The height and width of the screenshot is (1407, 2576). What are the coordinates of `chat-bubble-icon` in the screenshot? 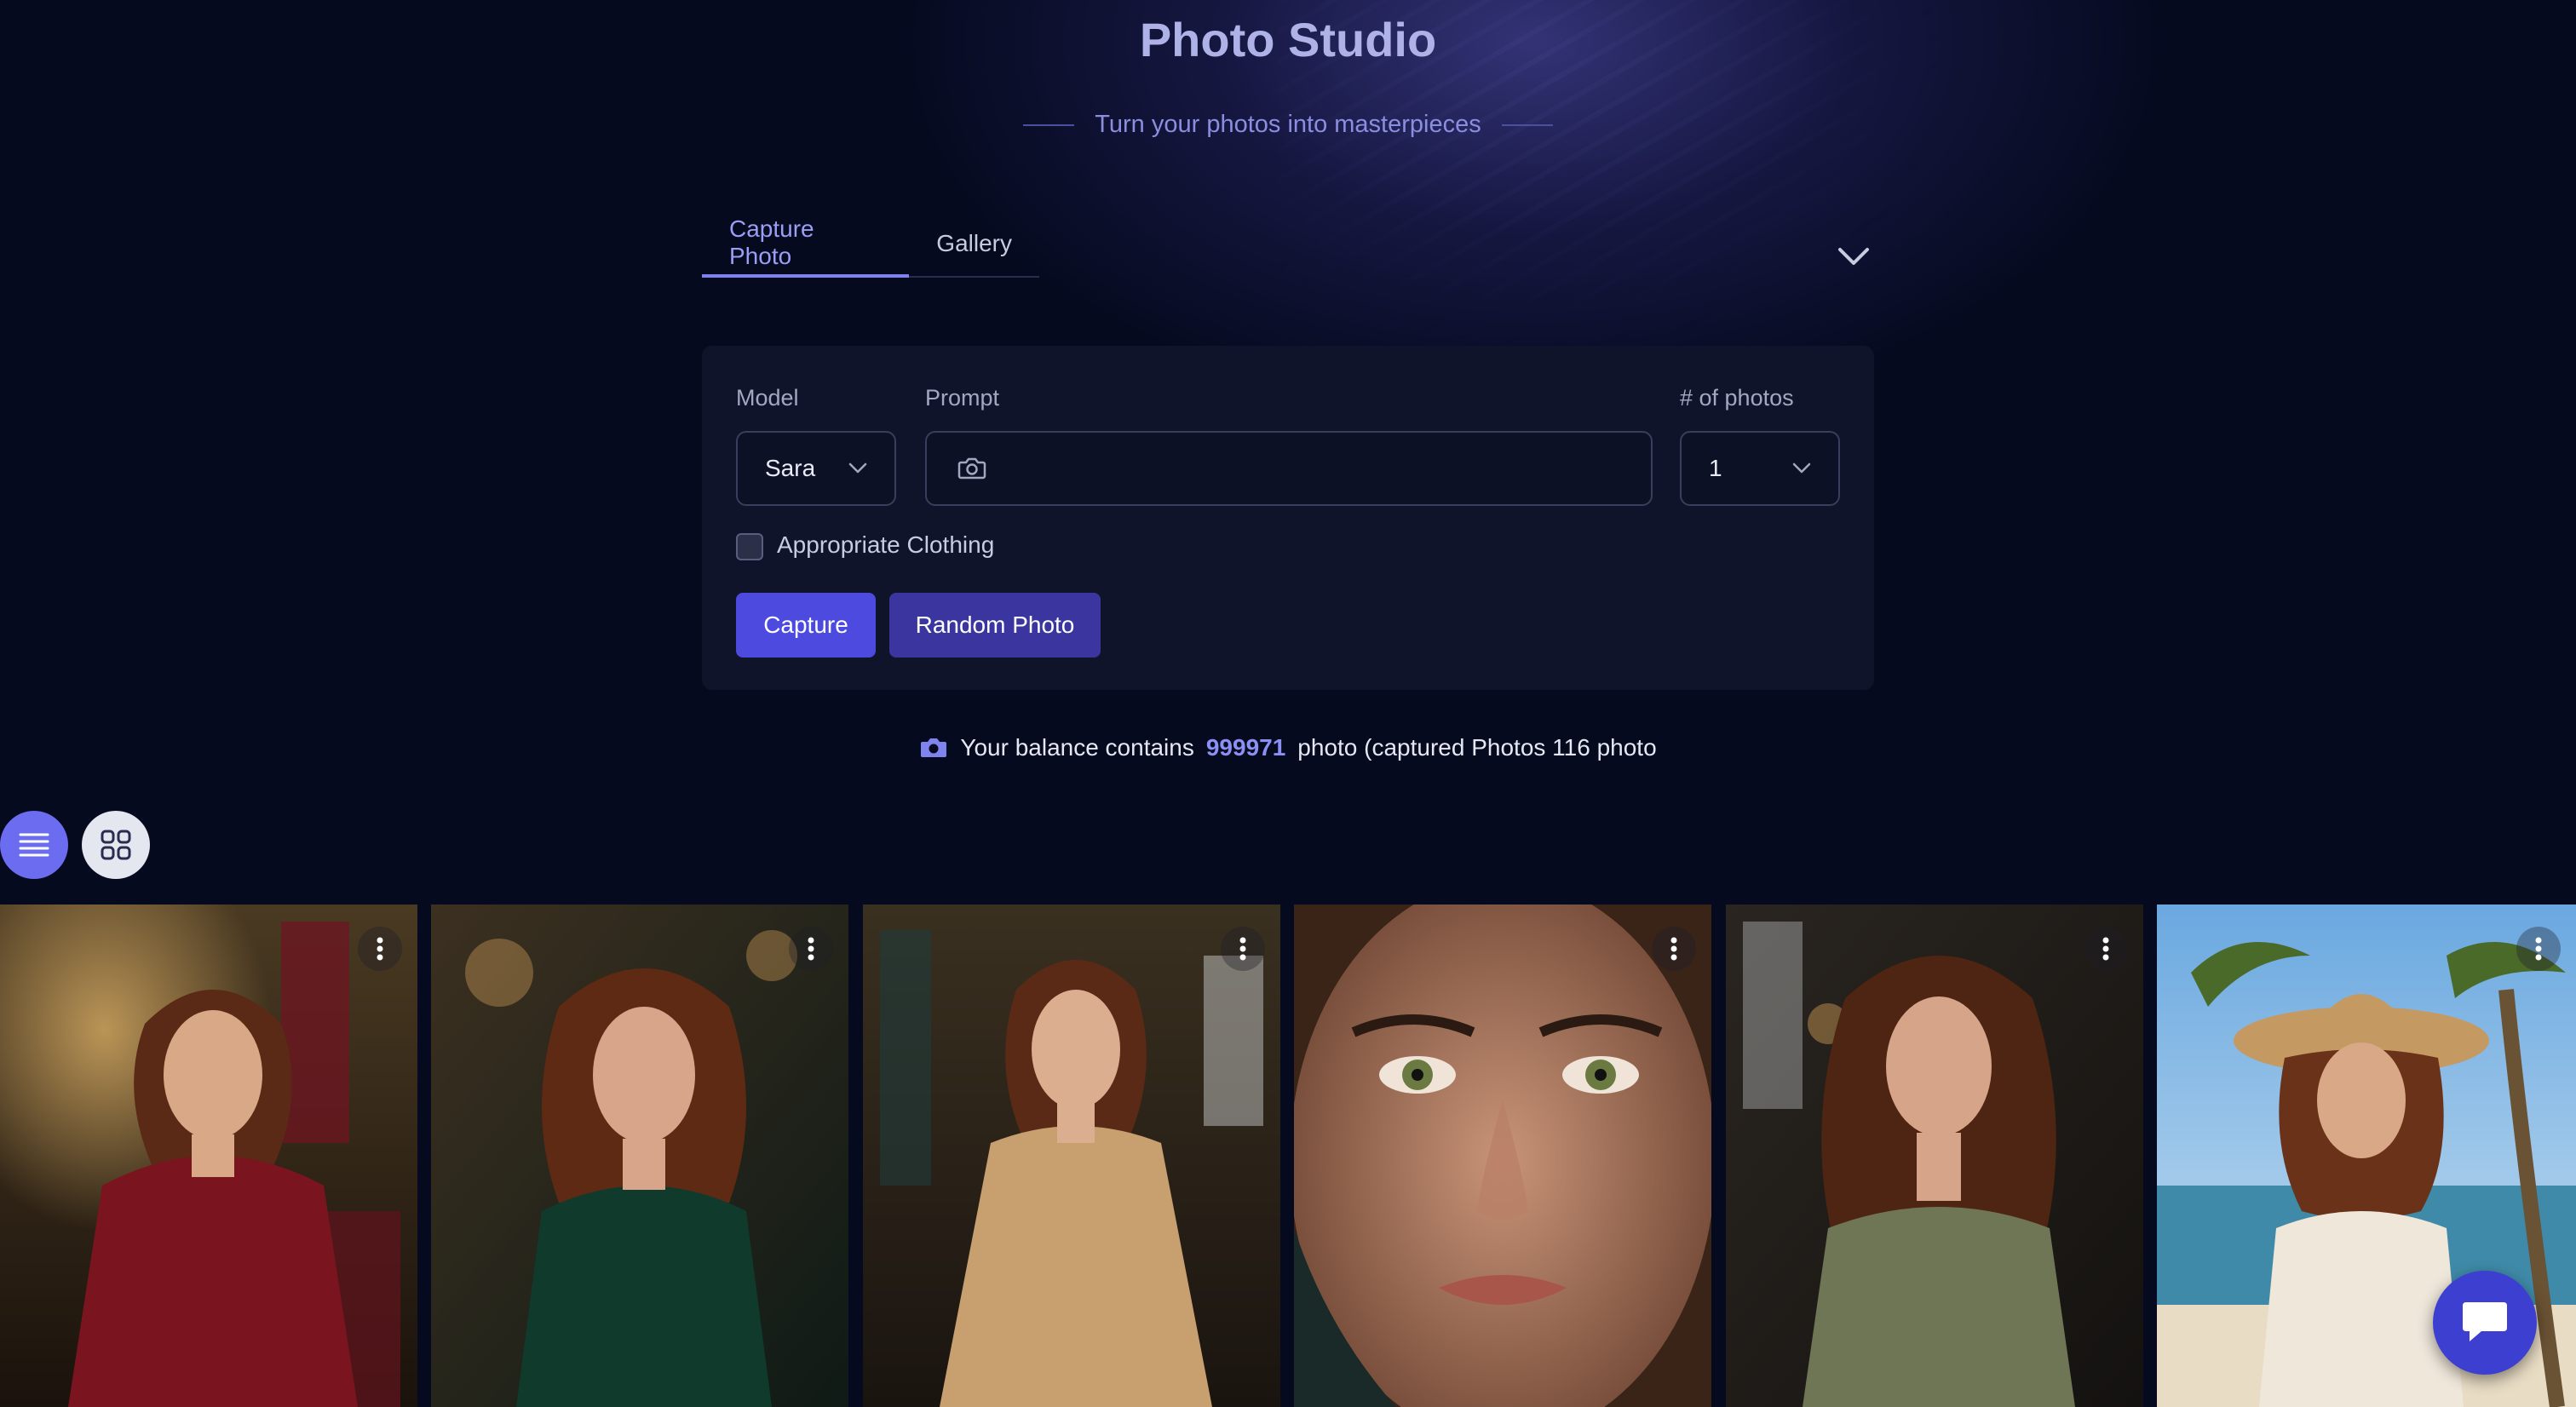 It's located at (2485, 1321).